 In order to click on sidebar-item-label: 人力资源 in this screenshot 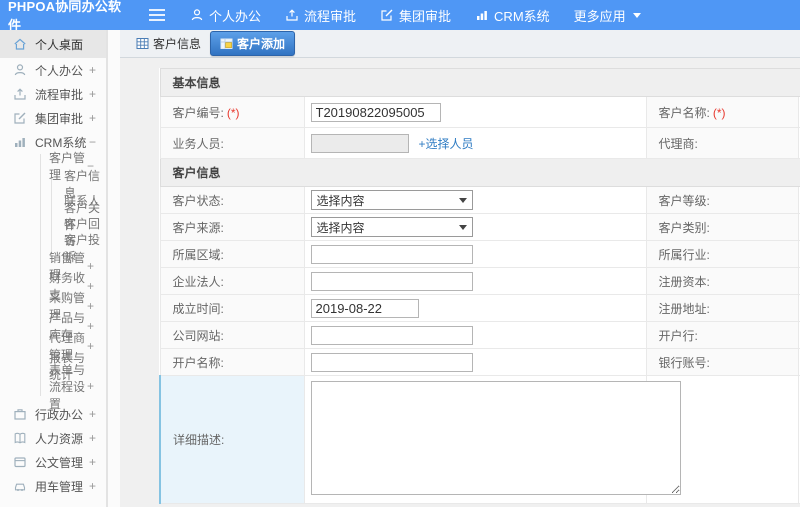, I will do `click(59, 438)`.